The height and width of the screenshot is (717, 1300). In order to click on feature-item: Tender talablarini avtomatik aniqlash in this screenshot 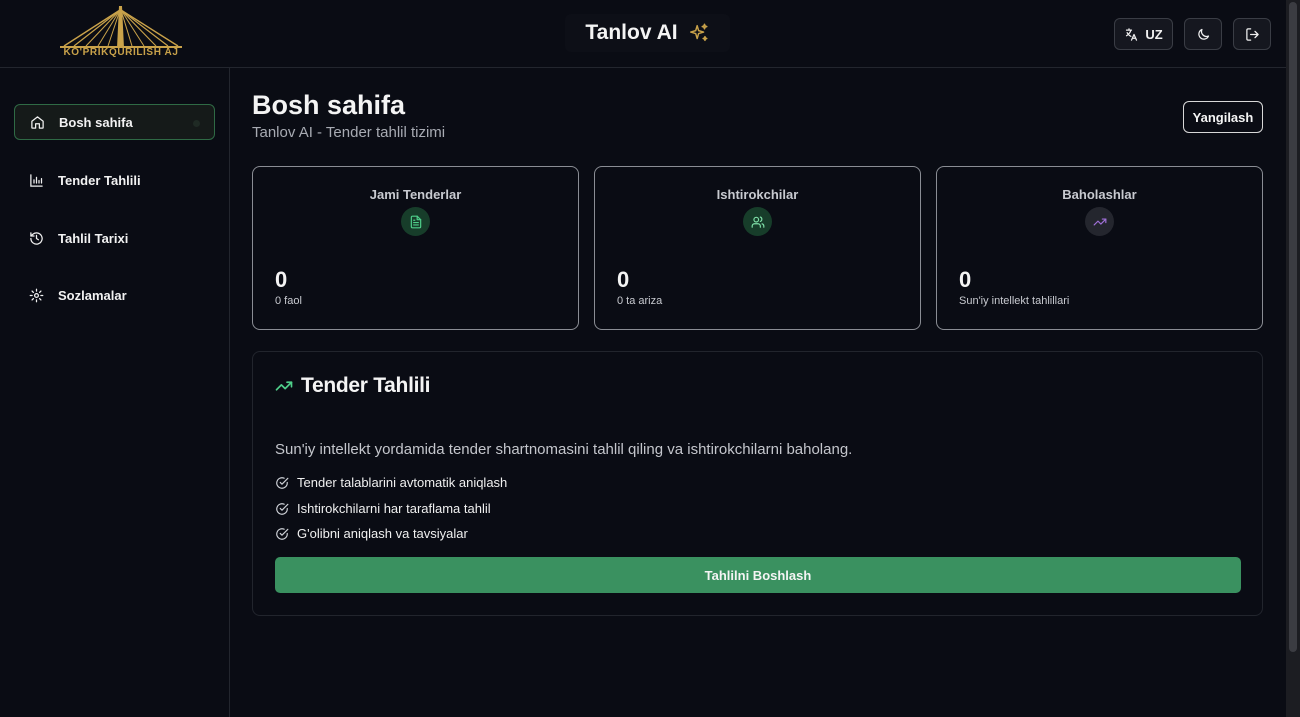, I will do `click(391, 482)`.